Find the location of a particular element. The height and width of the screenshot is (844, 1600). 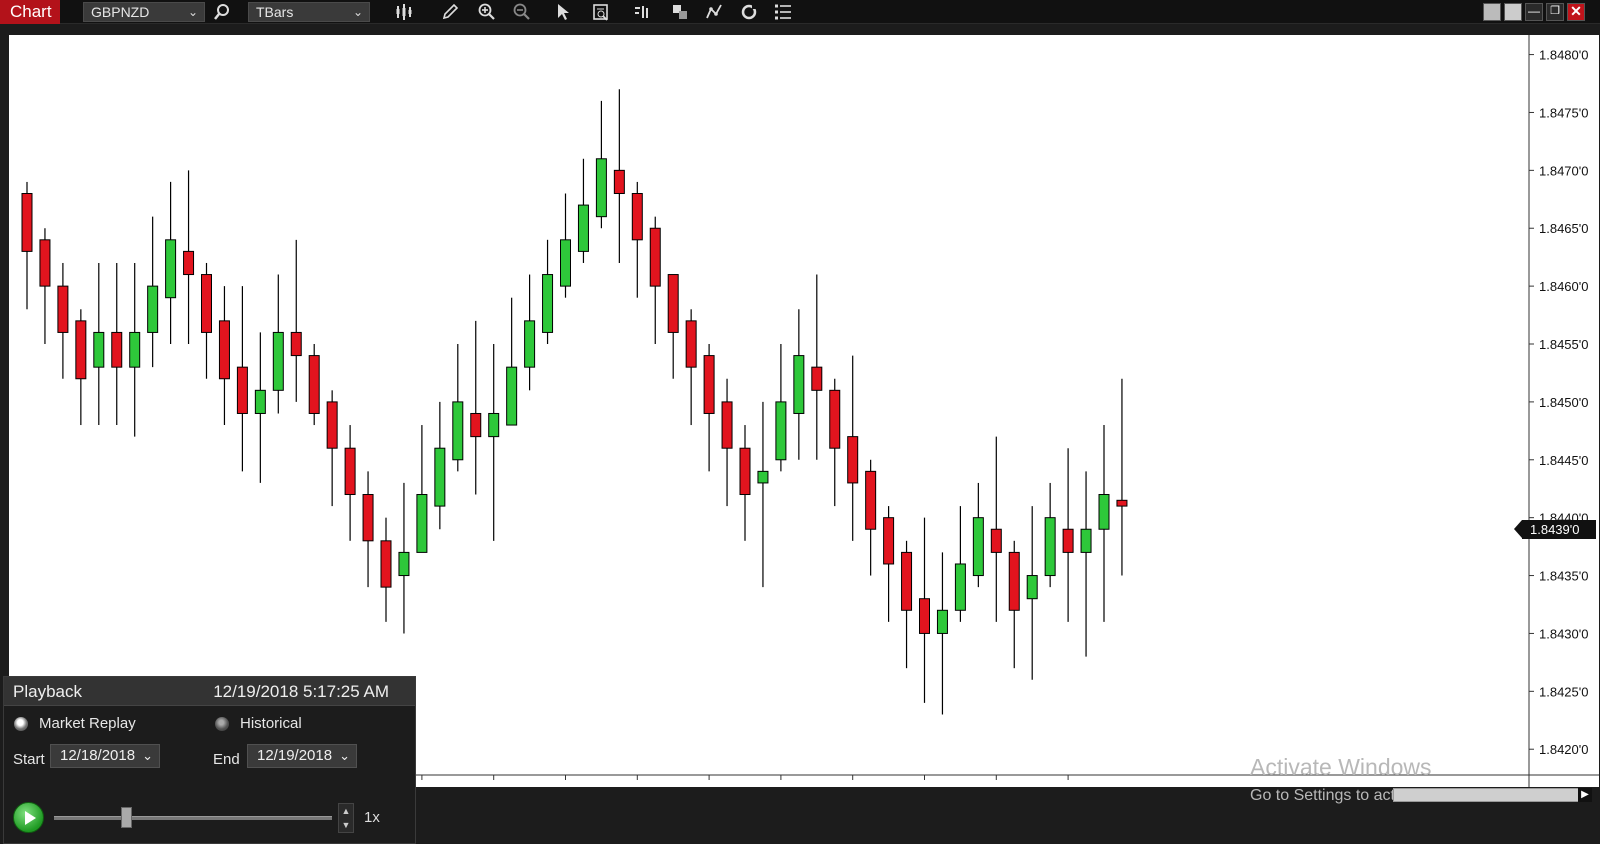

playback-header: Playback 12/19/2018 5:17:25 AM is located at coordinates (209, 691).